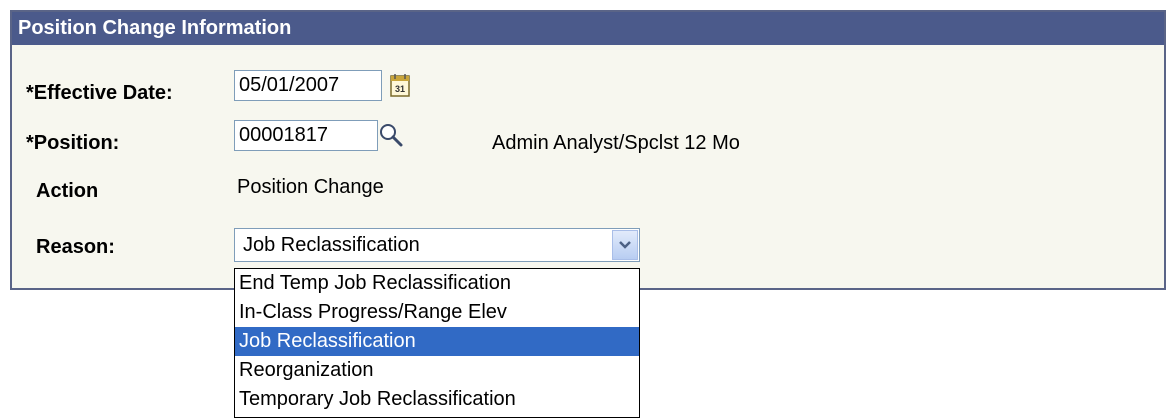  Describe the element at coordinates (437, 370) in the screenshot. I see `reason-option-reorganization: Reorganization` at that location.